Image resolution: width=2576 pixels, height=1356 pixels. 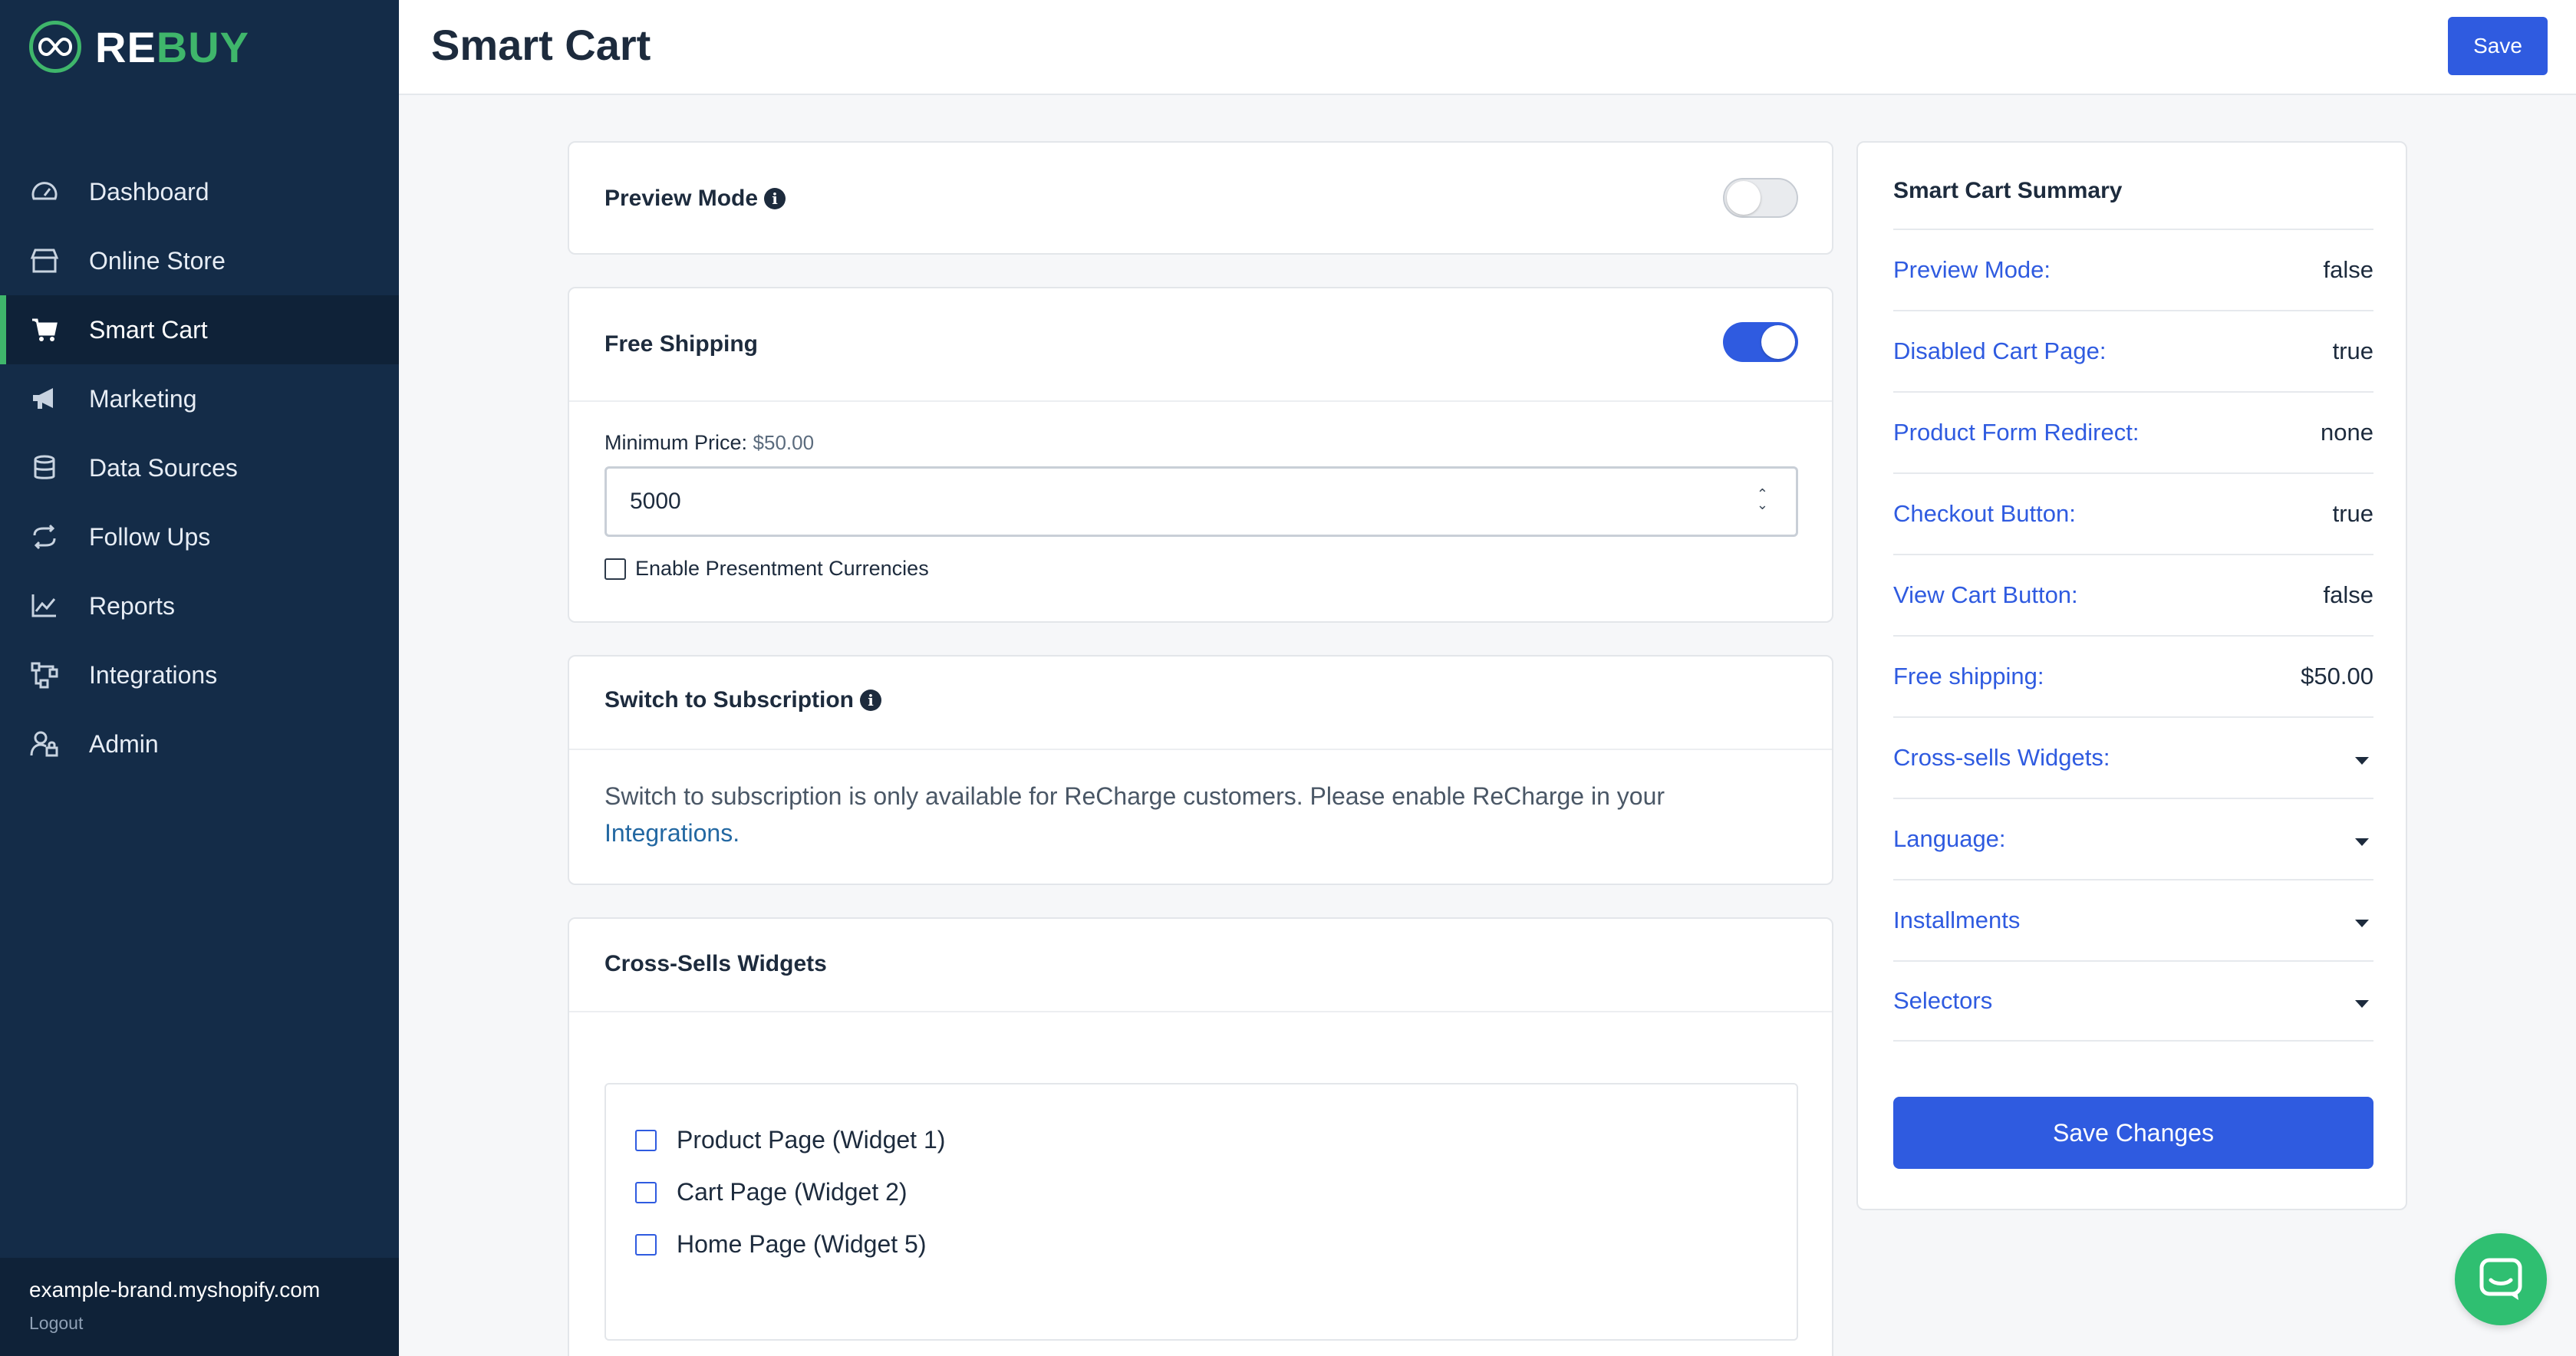 I want to click on minimum-price-input: 5000 ⌃ ⌄, so click(x=1201, y=501).